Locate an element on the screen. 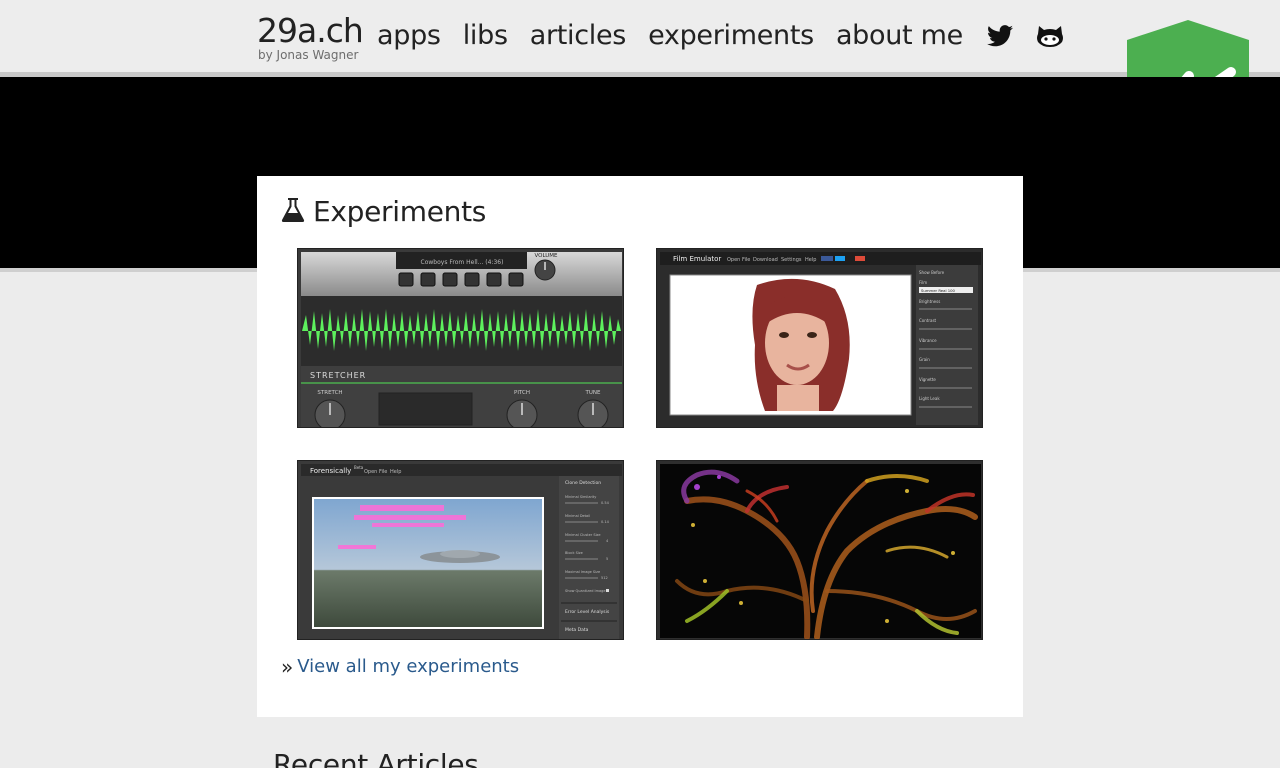 Image resolution: width=1280 pixels, height=768 pixels. forensically-panel-ela: Error Level Analysis is located at coordinates (587, 612).